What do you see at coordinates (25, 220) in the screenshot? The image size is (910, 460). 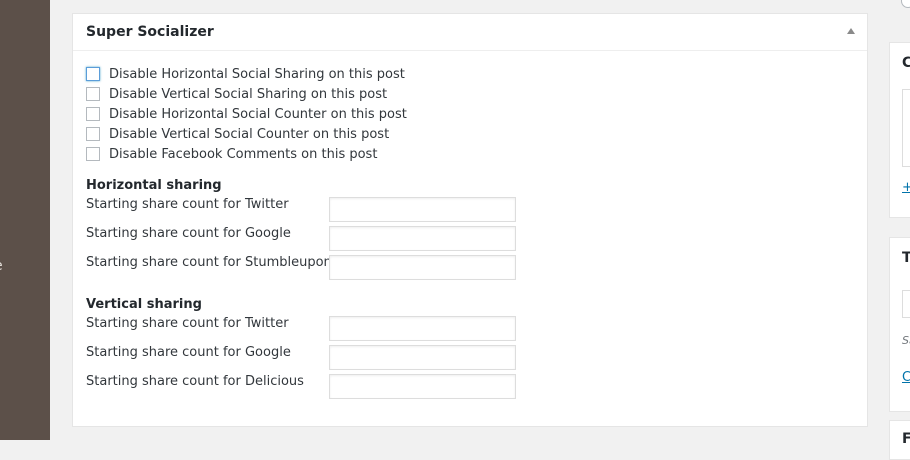 I see `admin-sidebar: erce e` at bounding box center [25, 220].